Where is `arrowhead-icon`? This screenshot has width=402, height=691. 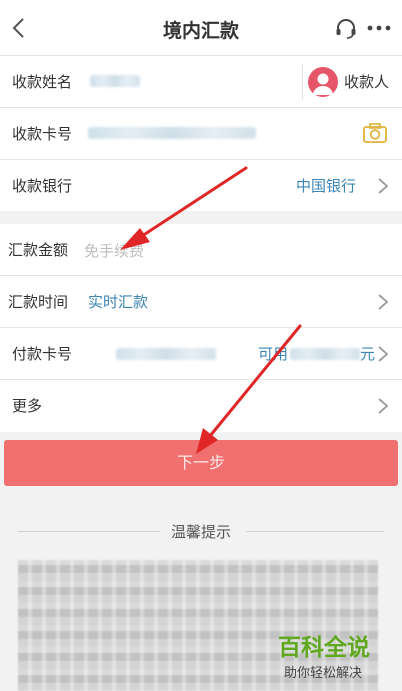
arrowhead-icon is located at coordinates (135, 239).